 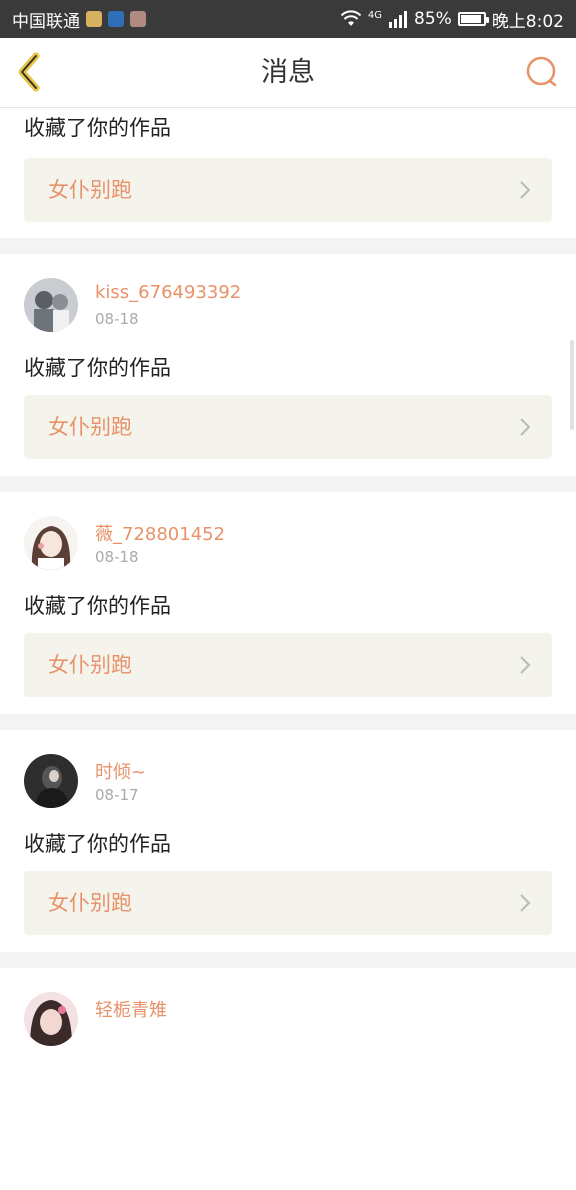 I want to click on signal-icon, so click(x=398, y=19).